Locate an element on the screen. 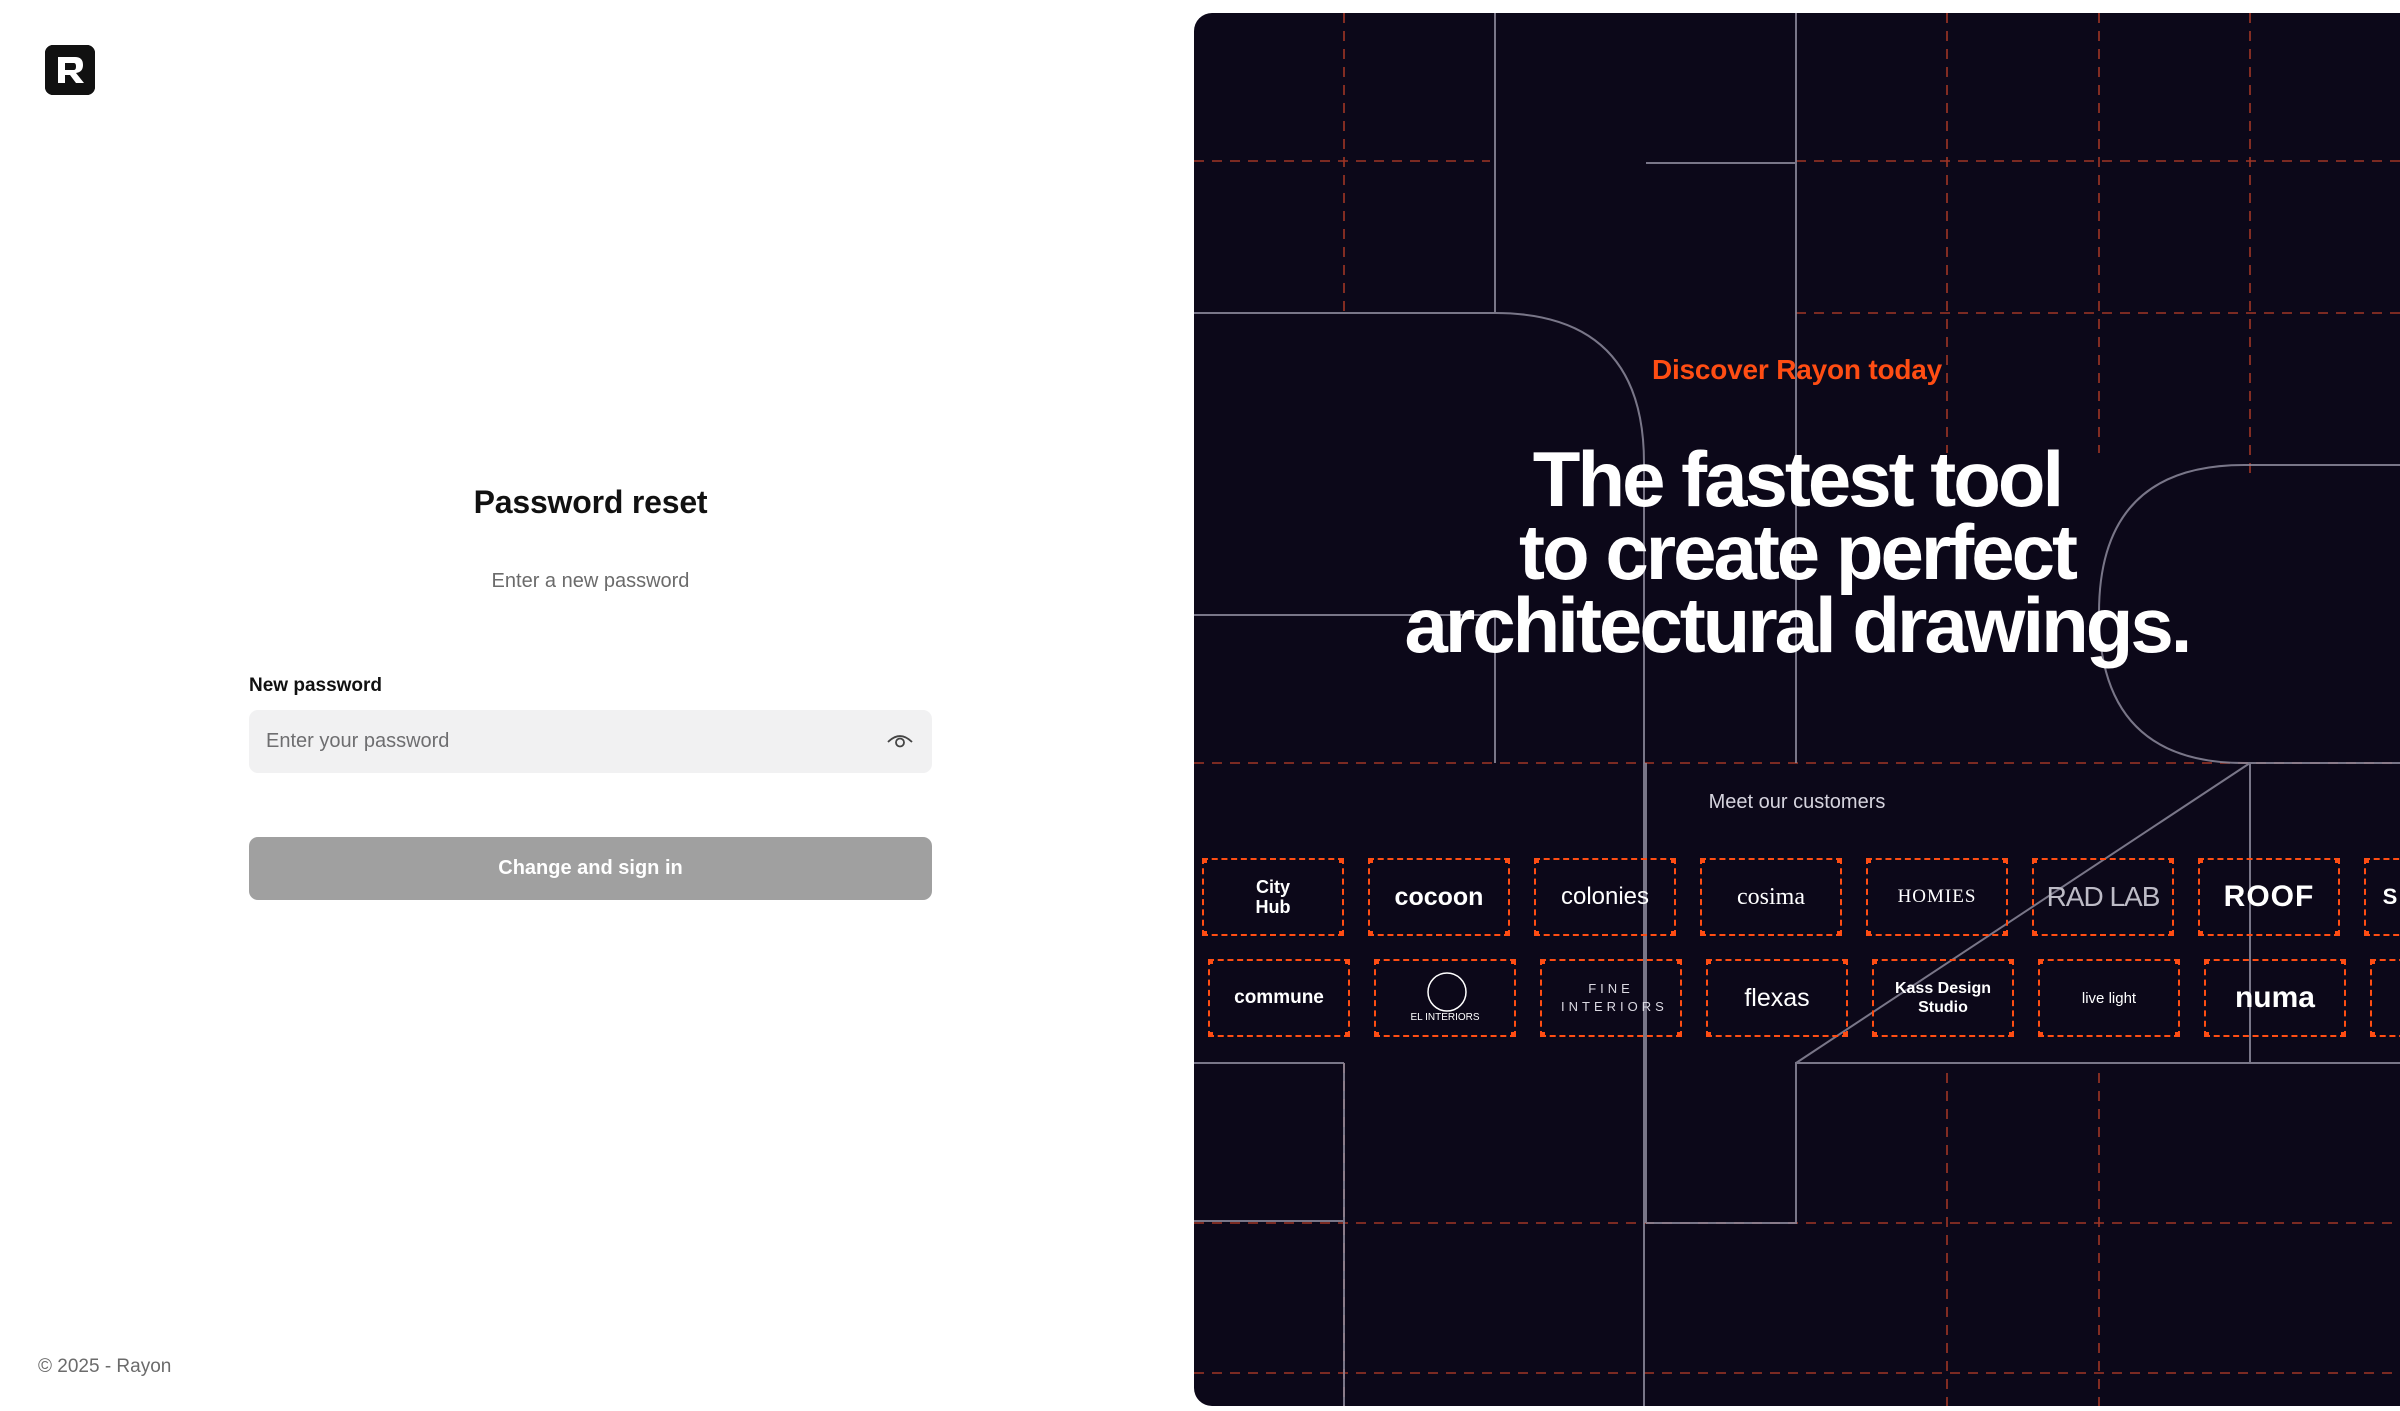  customer-logo-roof: ROOF is located at coordinates (2269, 897).